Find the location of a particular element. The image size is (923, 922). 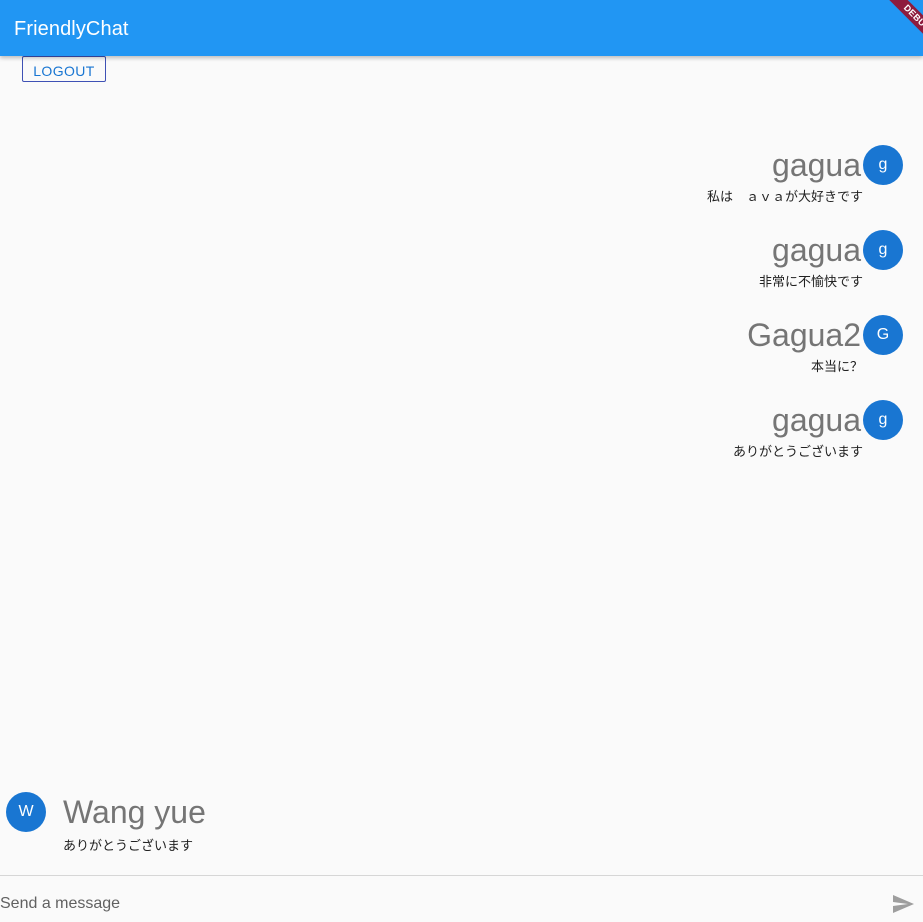

message-text: 本当に？ is located at coordinates (836, 367).